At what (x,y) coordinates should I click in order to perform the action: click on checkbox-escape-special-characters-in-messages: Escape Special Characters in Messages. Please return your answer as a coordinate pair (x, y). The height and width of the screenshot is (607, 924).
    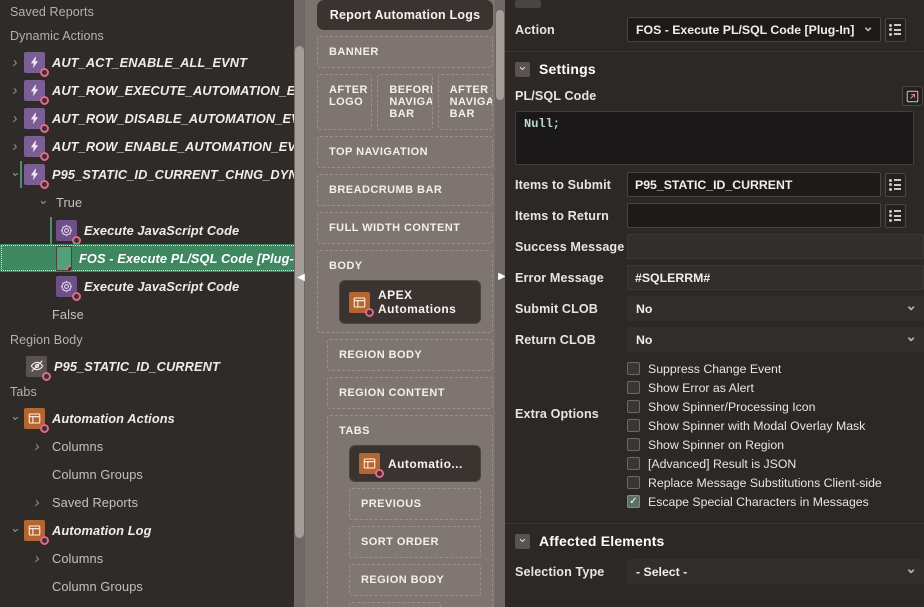
    Looking at the image, I should click on (775, 501).